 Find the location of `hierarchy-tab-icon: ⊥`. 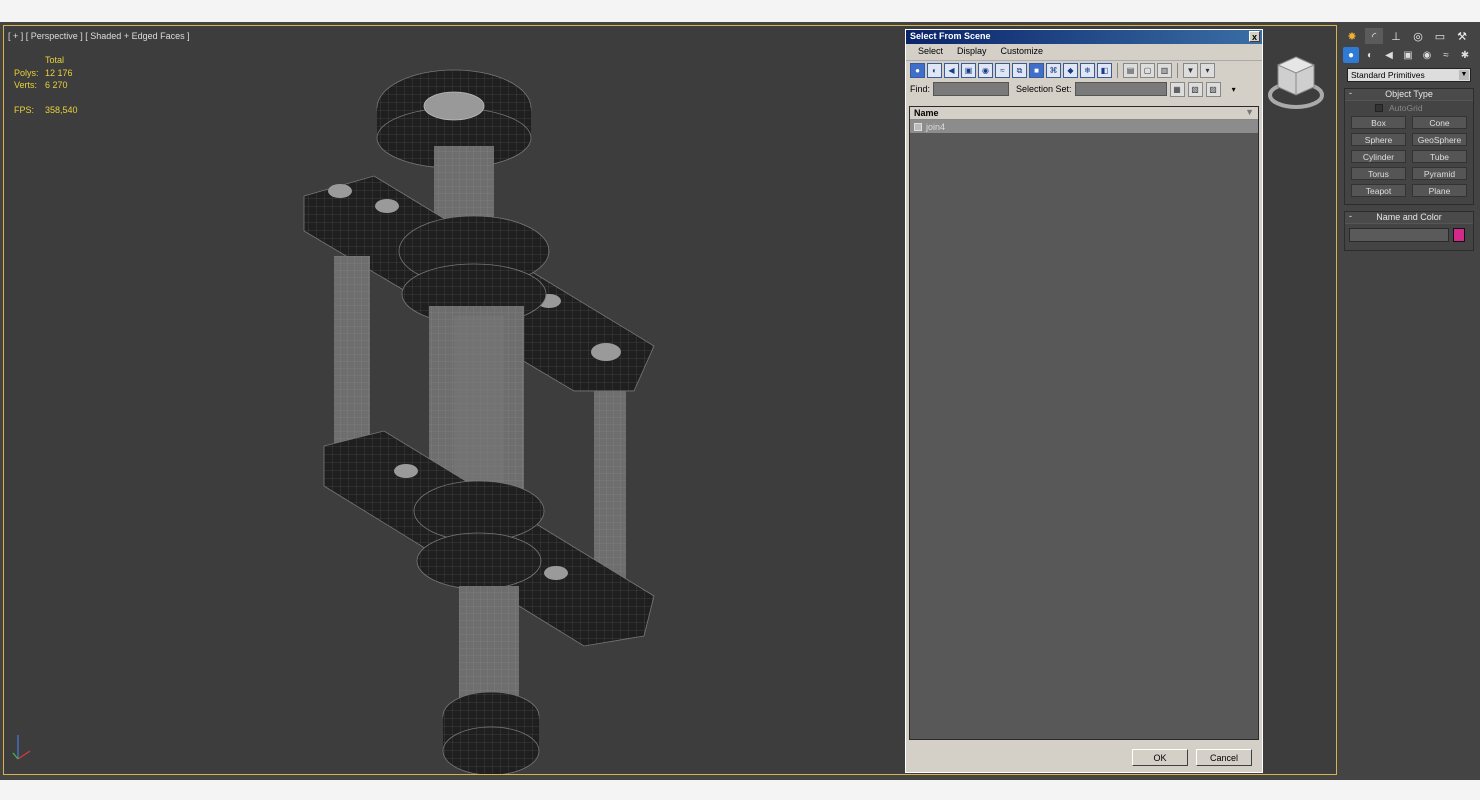

hierarchy-tab-icon: ⊥ is located at coordinates (1396, 36).